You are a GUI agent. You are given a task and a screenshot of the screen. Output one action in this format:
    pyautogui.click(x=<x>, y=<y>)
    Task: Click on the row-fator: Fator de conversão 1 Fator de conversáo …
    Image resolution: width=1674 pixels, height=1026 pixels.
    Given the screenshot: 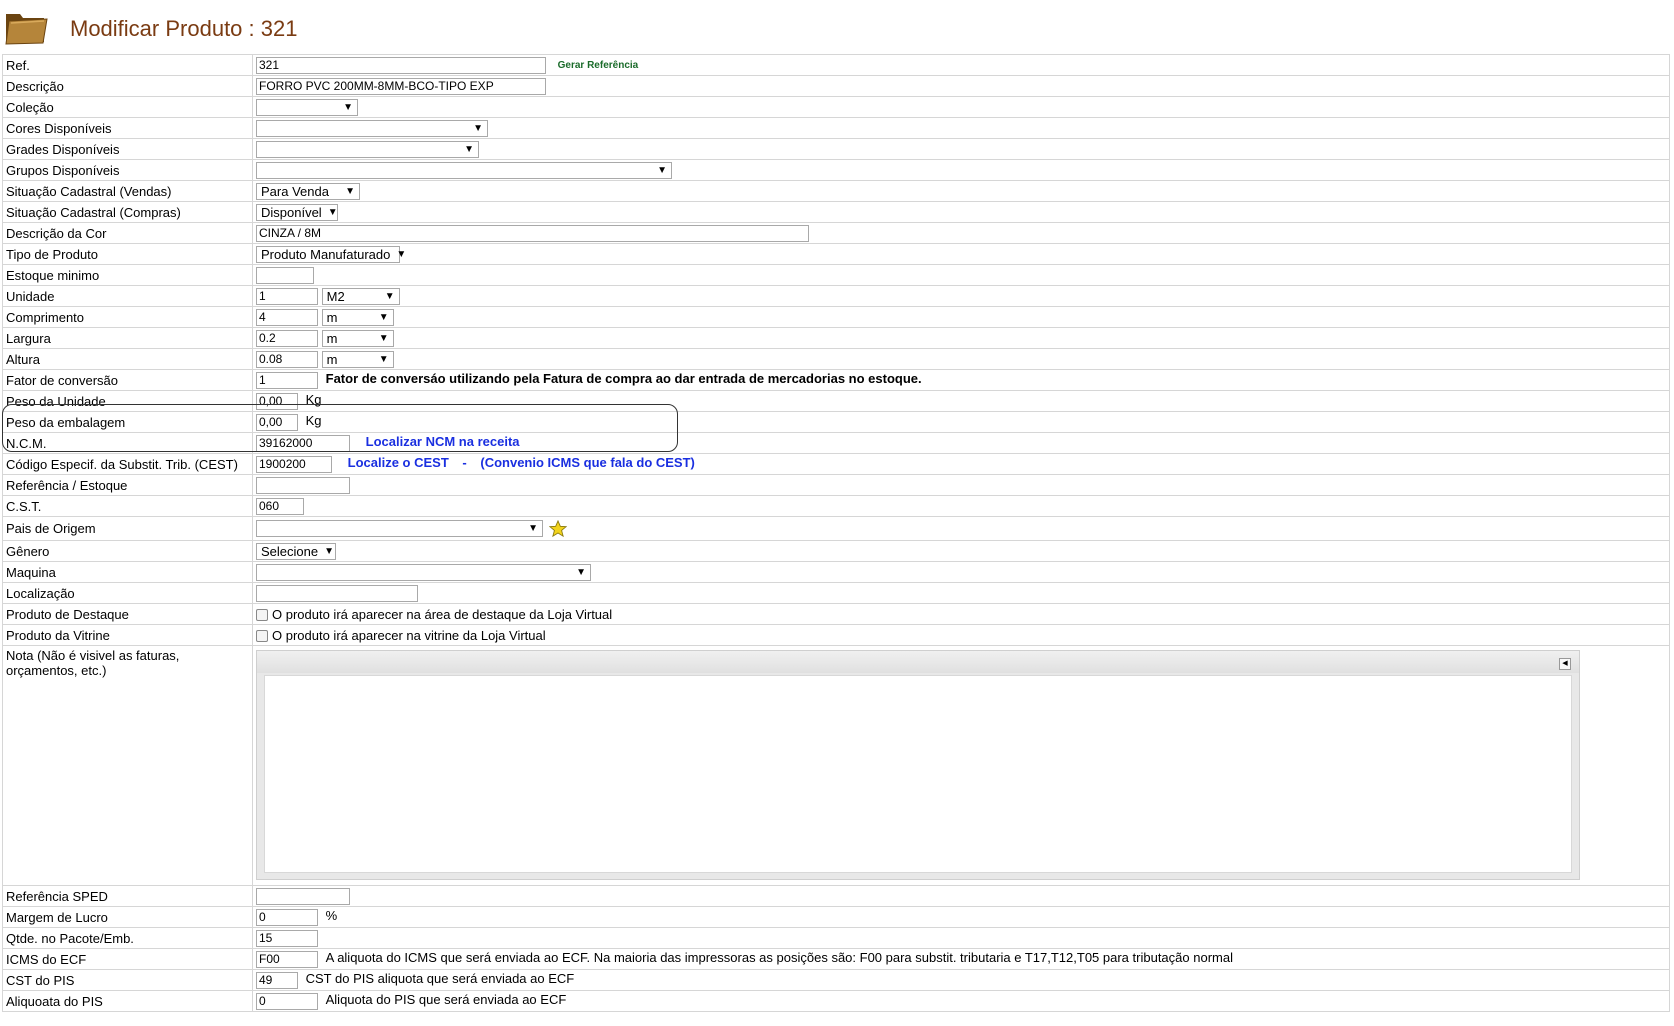 What is the action you would take?
    pyautogui.click(x=836, y=380)
    